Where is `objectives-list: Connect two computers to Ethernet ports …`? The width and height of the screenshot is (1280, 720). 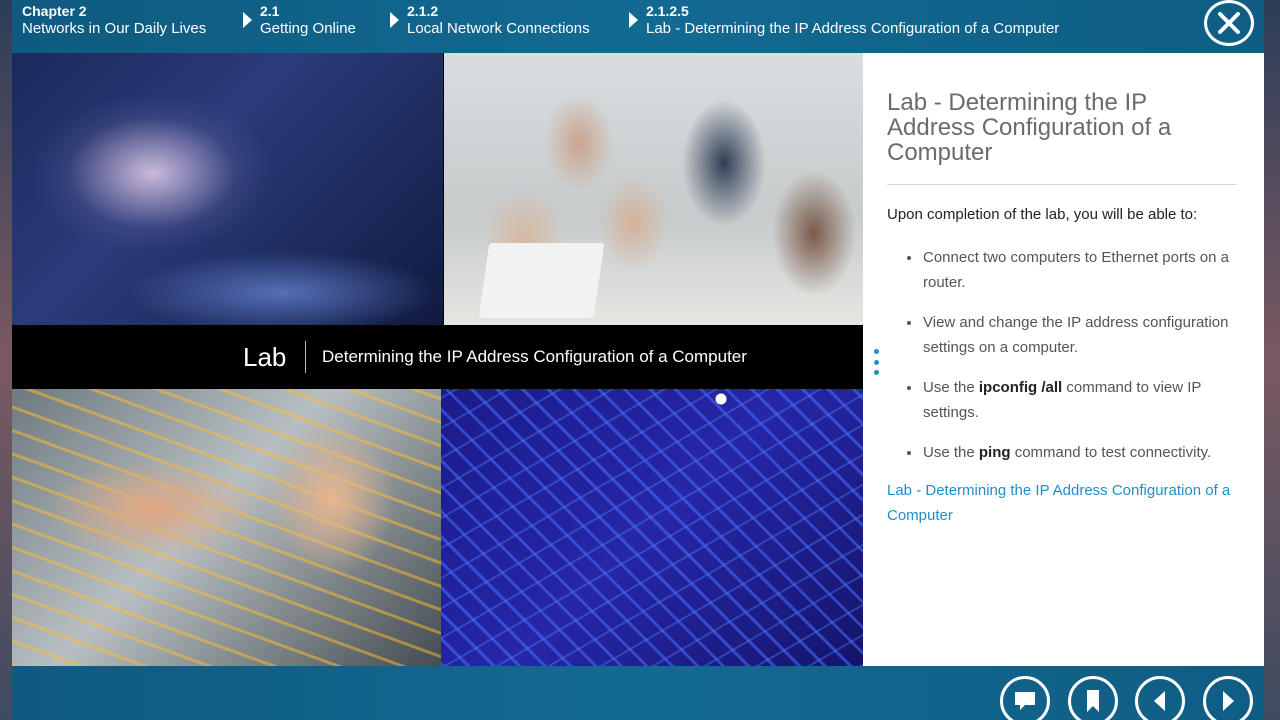
objectives-list: Connect two computers to Ethernet ports … is located at coordinates (1064, 362).